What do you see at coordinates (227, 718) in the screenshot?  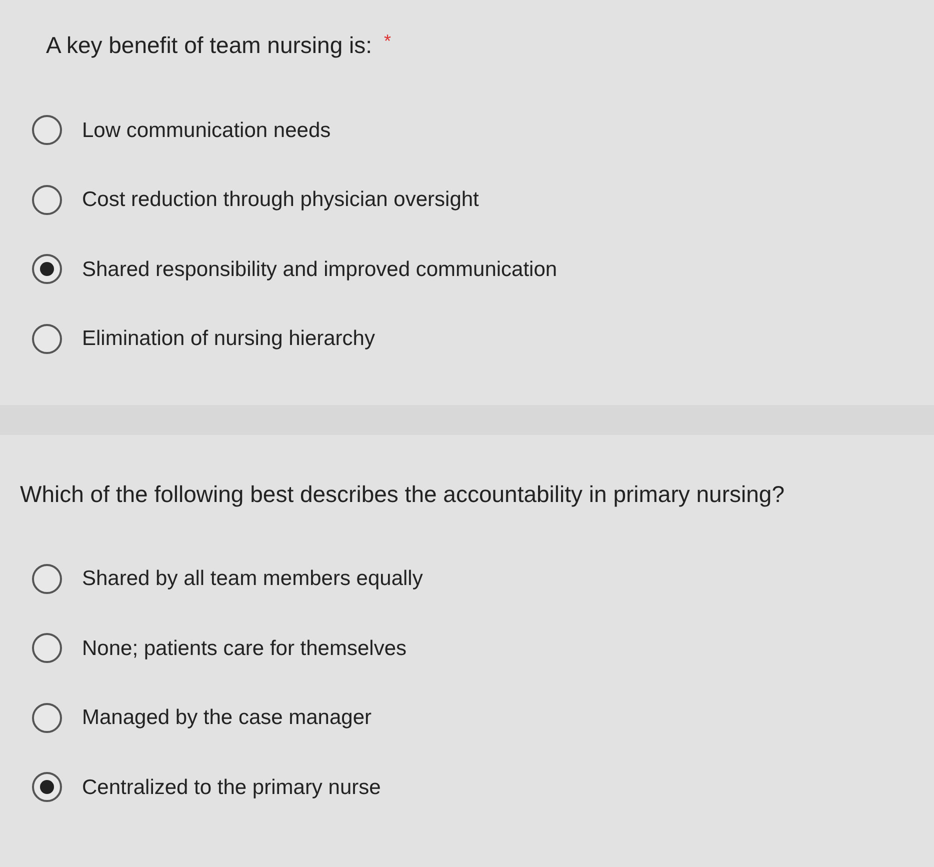 I see `option-label: Managed by the case manager` at bounding box center [227, 718].